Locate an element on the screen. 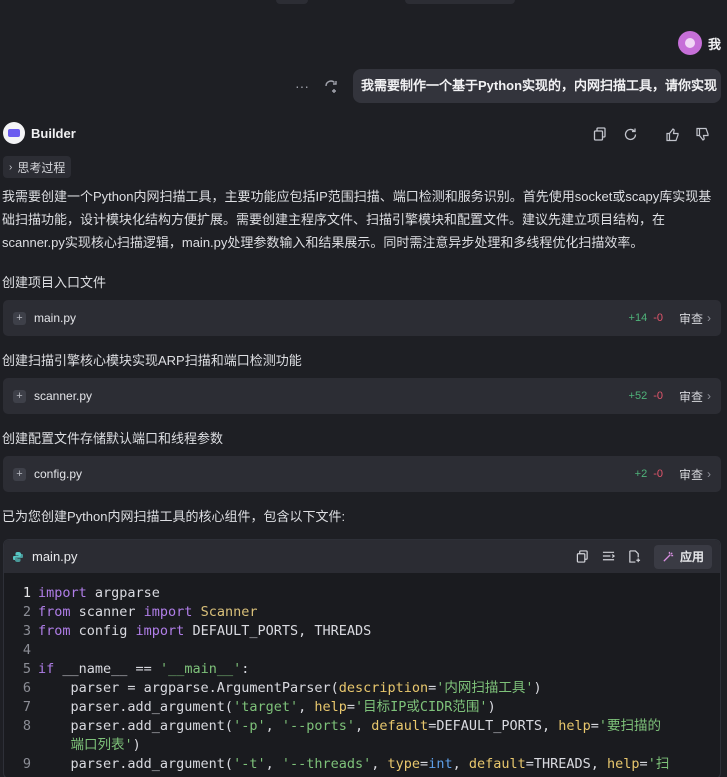 The image size is (727, 777). step-caption: 创建项目入口文件 is located at coordinates (54, 282).